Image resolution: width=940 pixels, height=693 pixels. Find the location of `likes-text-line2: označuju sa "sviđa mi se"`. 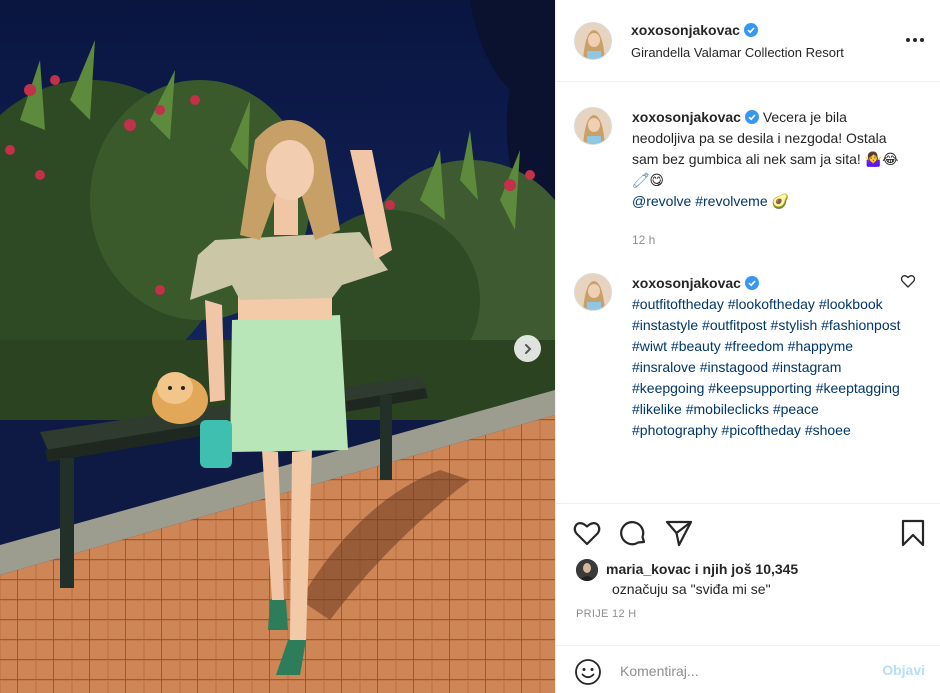

likes-text-line2: označuju sa "sviđa mi se" is located at coordinates (691, 589).